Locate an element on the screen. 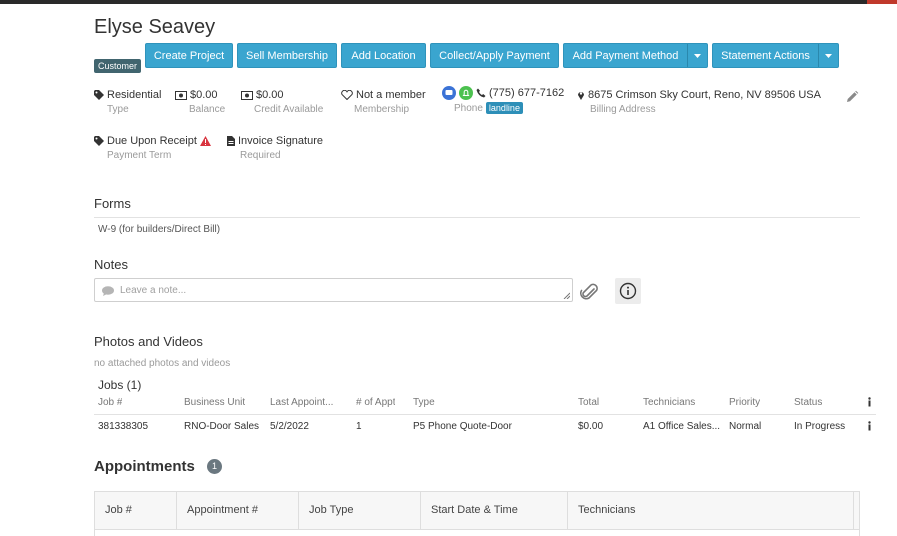 The width and height of the screenshot is (897, 536). jobs-col-priority: Priority is located at coordinates (744, 402).